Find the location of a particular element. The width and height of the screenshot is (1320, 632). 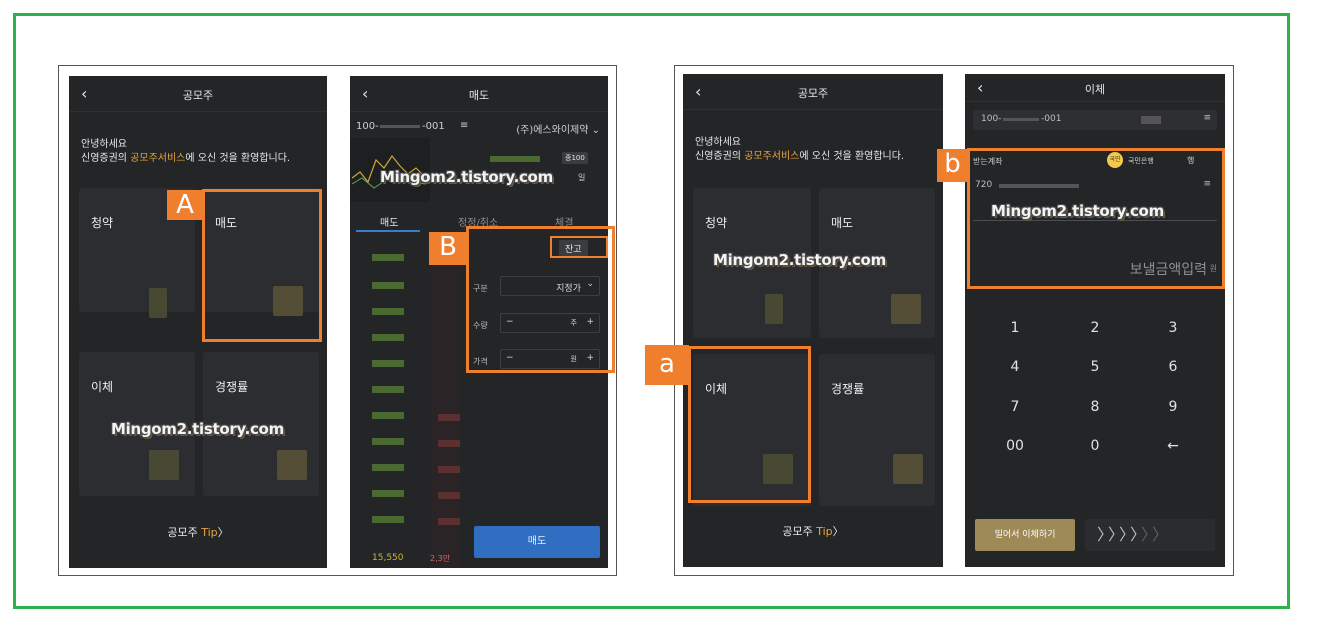

screen-title: 매도 is located at coordinates (479, 95).